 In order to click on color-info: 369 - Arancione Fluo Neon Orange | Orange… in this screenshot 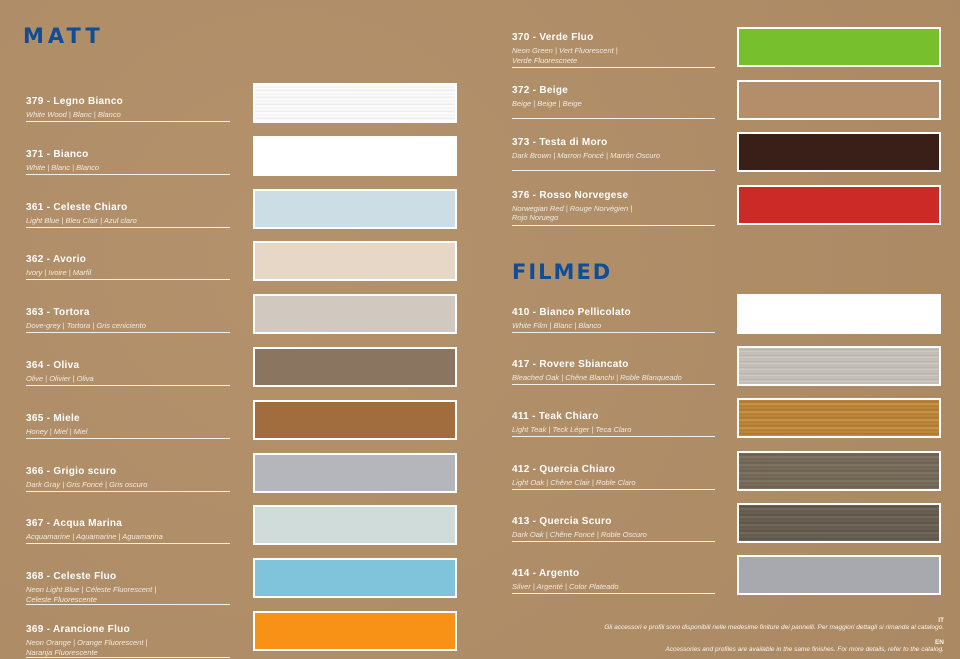, I will do `click(86, 640)`.